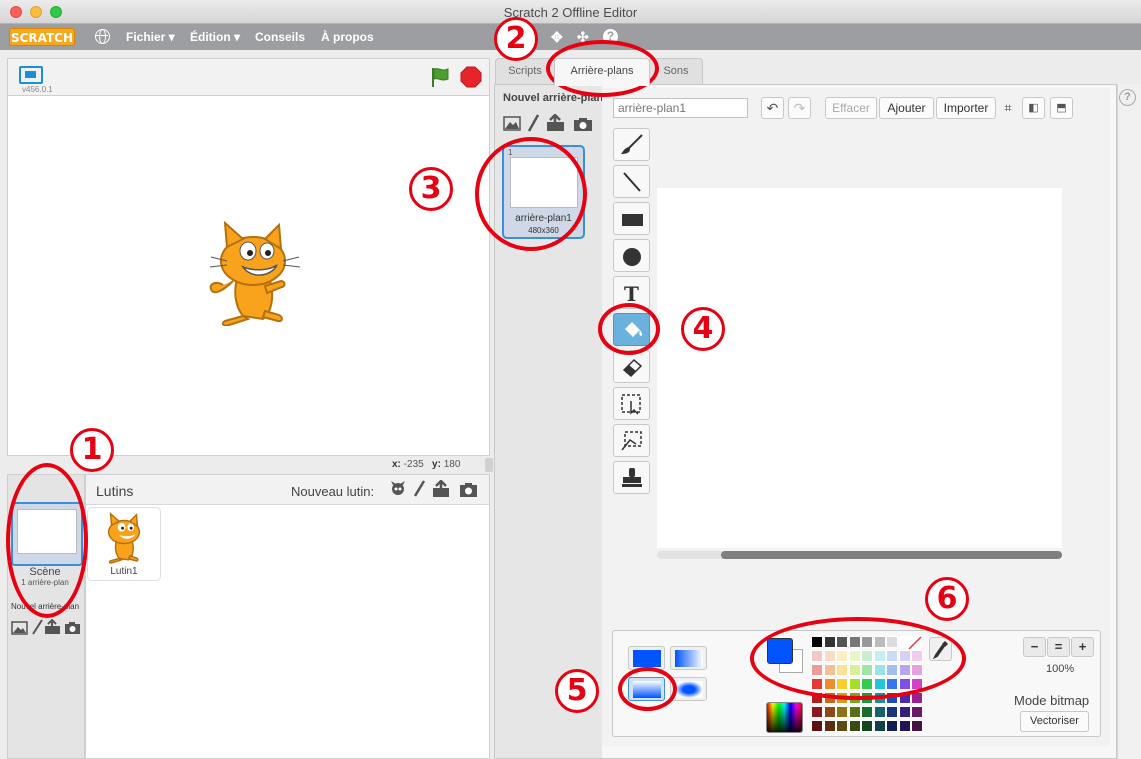 The width and height of the screenshot is (1141, 759). Describe the element at coordinates (646, 658) in the screenshot. I see `fill-solid-option` at that location.